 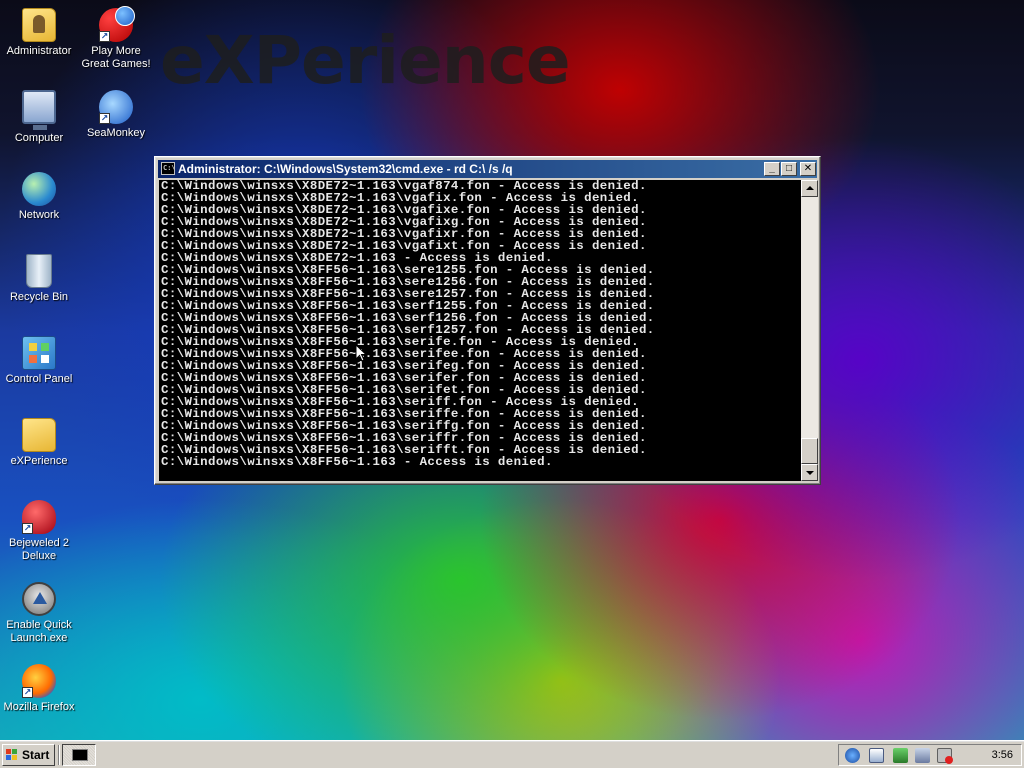 What do you see at coordinates (512, 754) in the screenshot?
I see `taskbar: Start 3:56` at bounding box center [512, 754].